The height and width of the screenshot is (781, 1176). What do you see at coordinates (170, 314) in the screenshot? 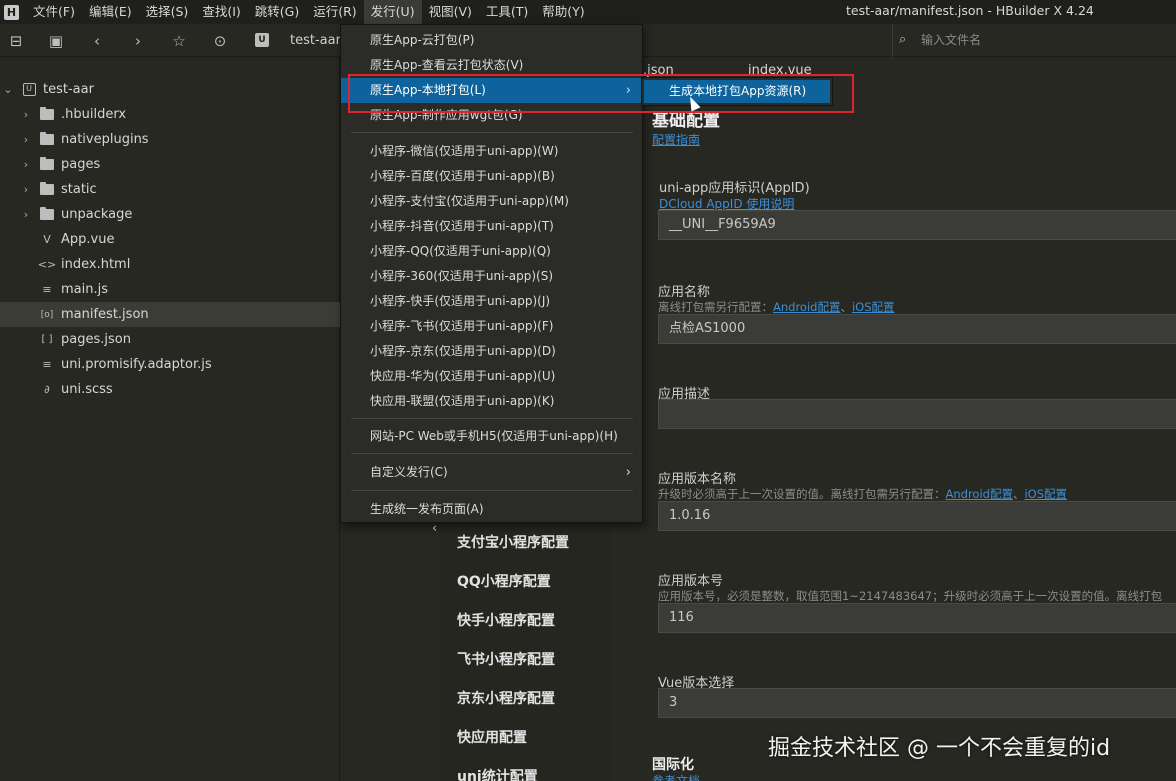
I see `tree-file-manifest-json: [o] manifest.json` at bounding box center [170, 314].